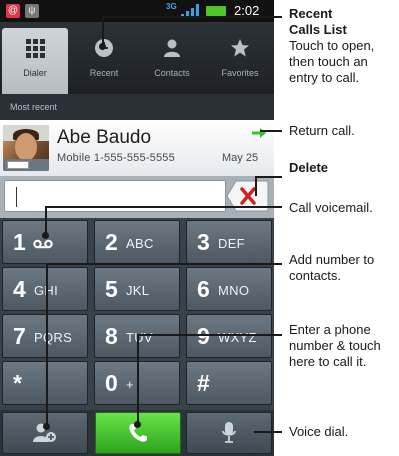 The height and width of the screenshot is (456, 399). Describe the element at coordinates (309, 167) in the screenshot. I see `annotation-delete: Delete` at that location.